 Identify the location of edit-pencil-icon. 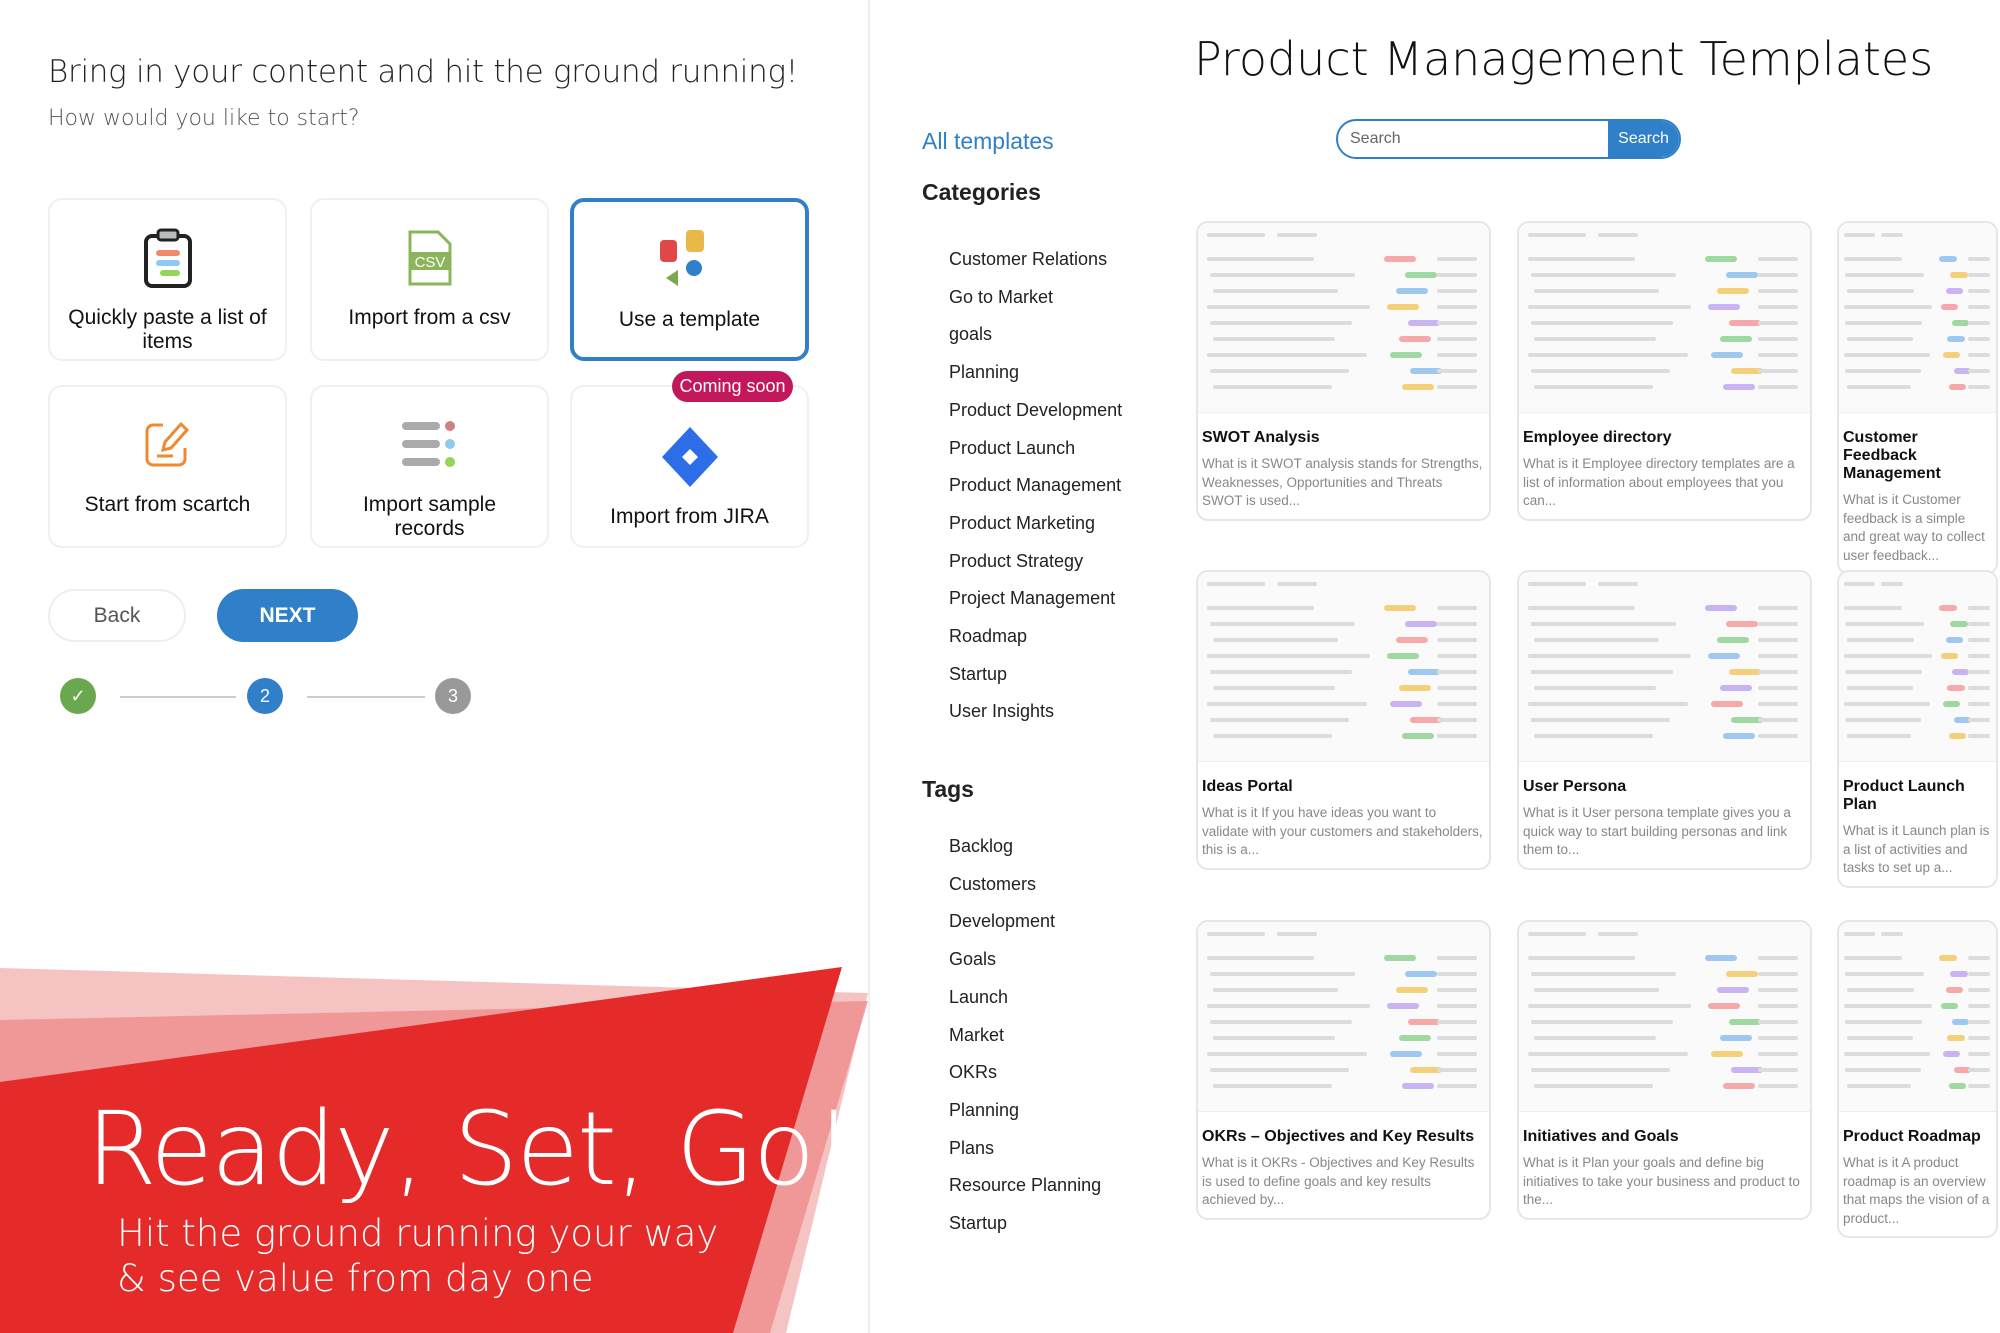
(168, 445).